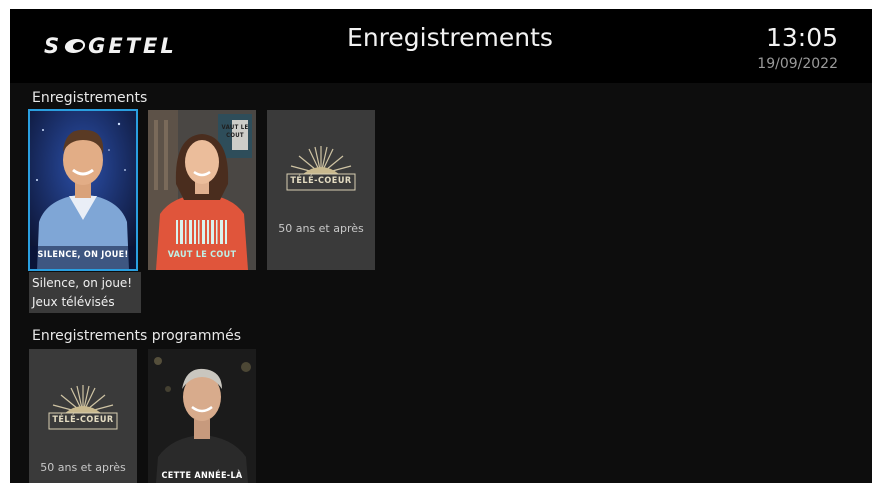  What do you see at coordinates (801, 37) in the screenshot?
I see `clock-time: 13:05` at bounding box center [801, 37].